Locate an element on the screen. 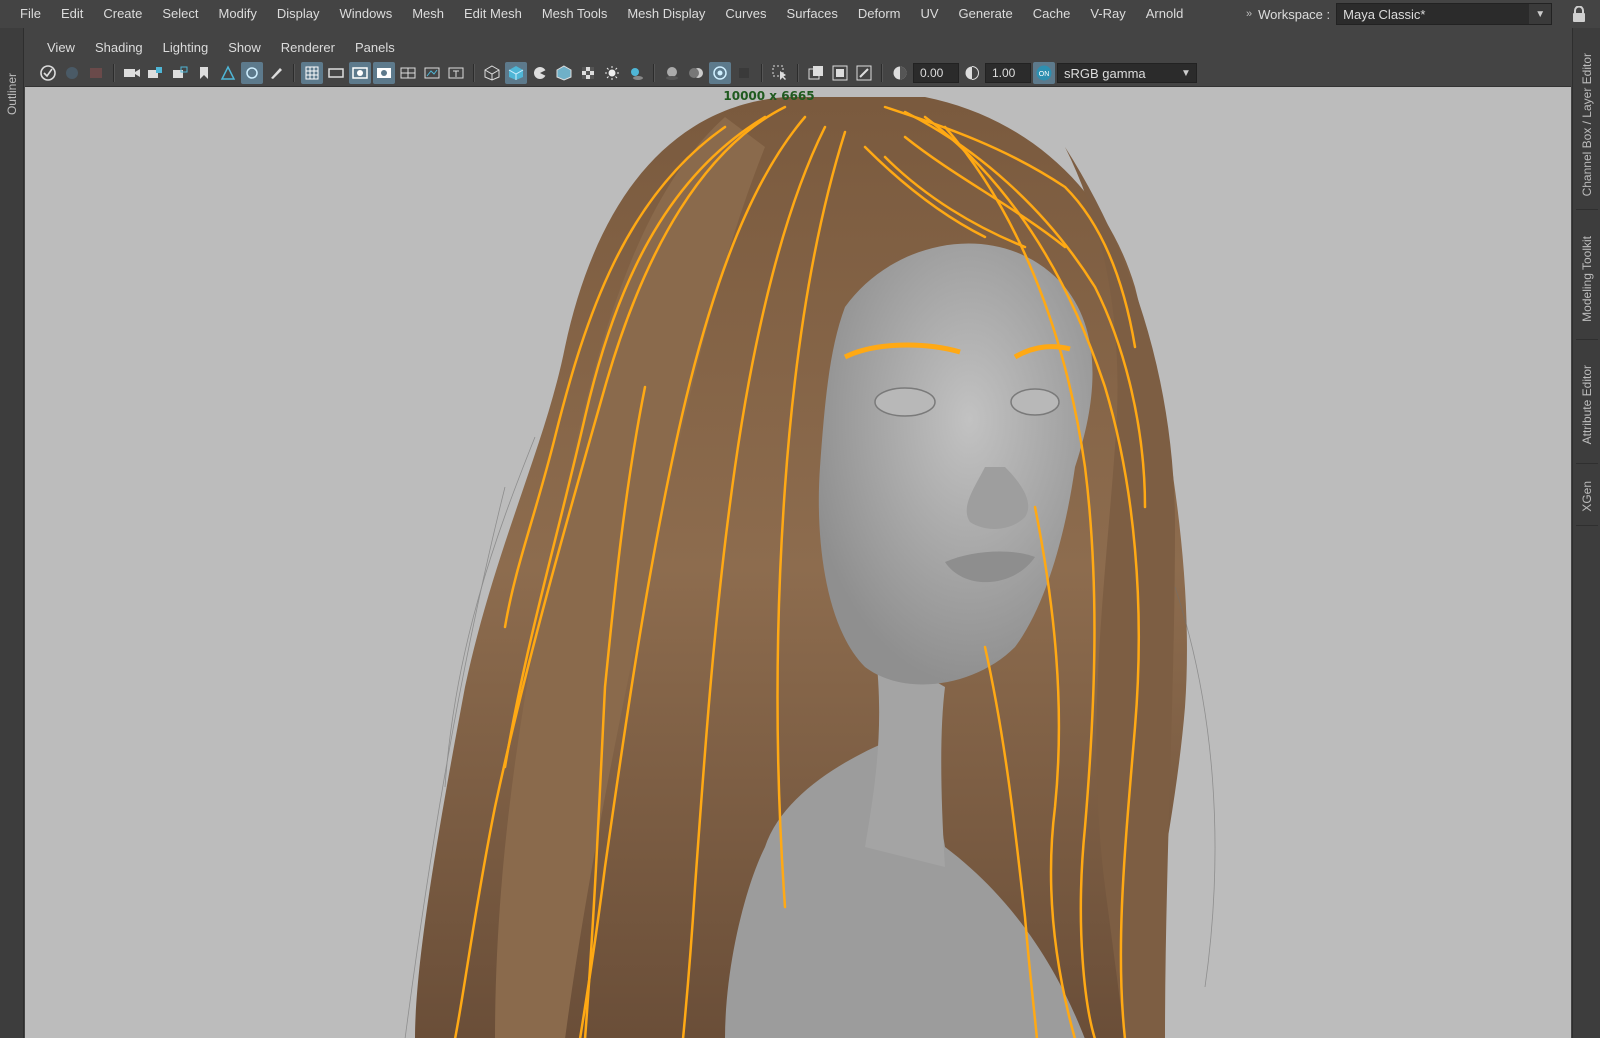 The height and width of the screenshot is (1038, 1600). panel-menu-panels: Panels is located at coordinates (375, 47).